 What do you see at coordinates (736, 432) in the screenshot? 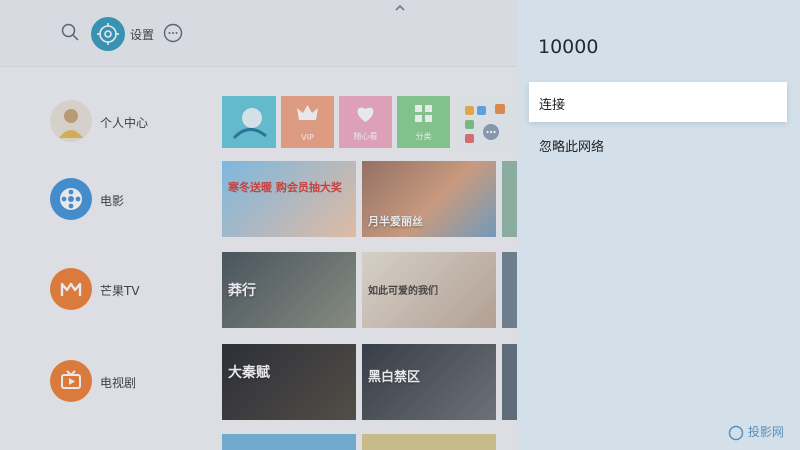
I see `watermark-logo-icon` at bounding box center [736, 432].